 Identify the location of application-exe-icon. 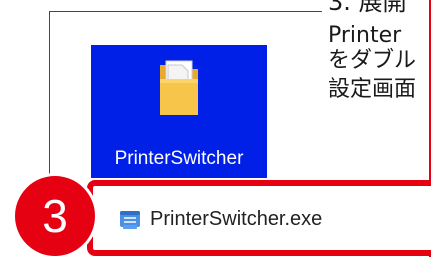
(130, 220).